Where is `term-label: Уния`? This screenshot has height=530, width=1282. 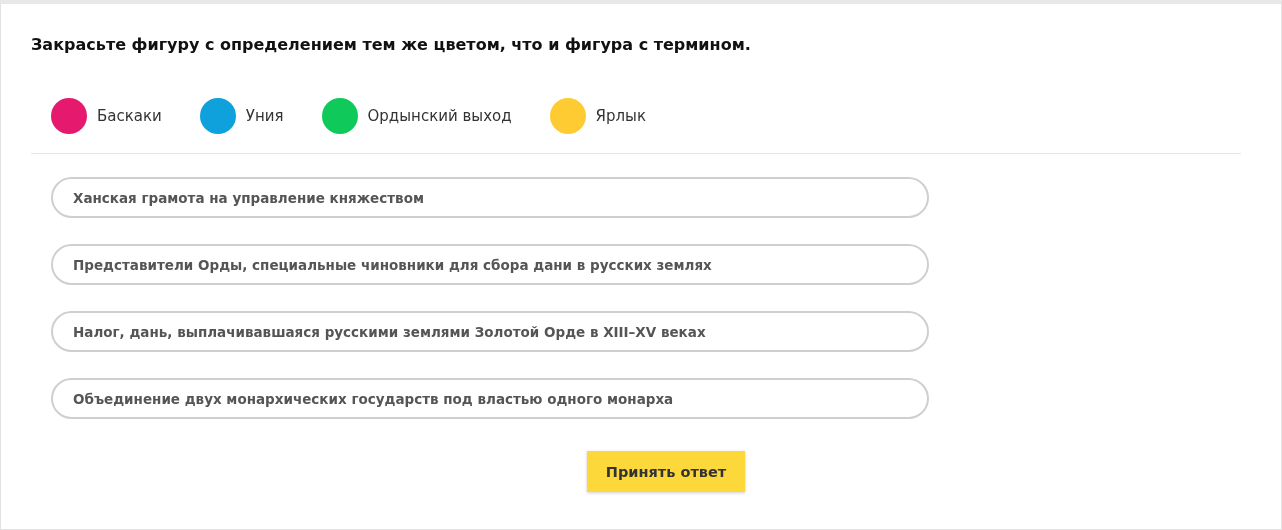
term-label: Уния is located at coordinates (264, 116).